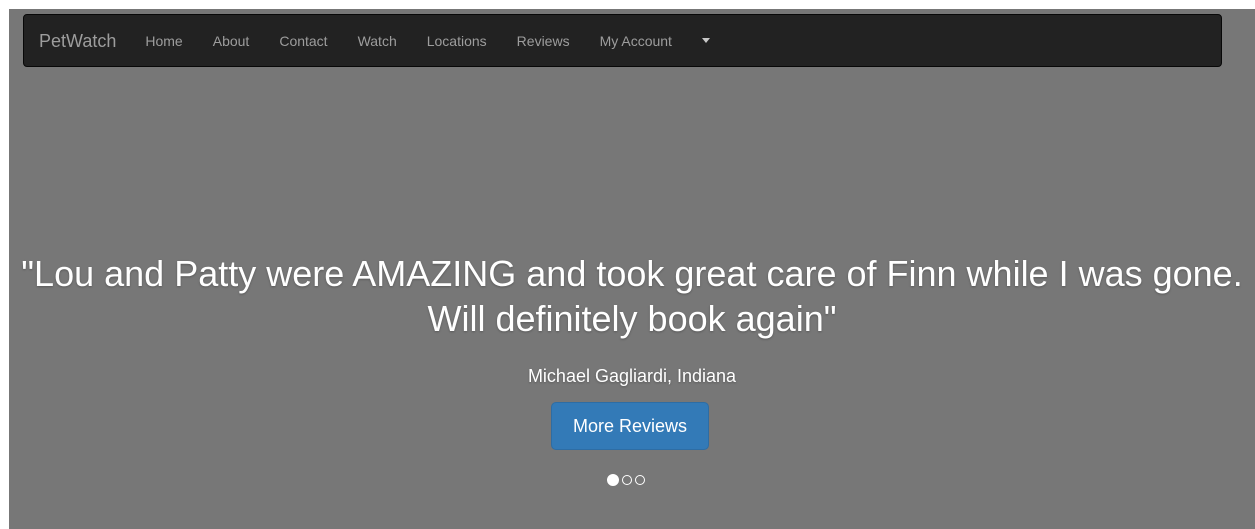  I want to click on nav-item-my-account: My Account, so click(636, 41).